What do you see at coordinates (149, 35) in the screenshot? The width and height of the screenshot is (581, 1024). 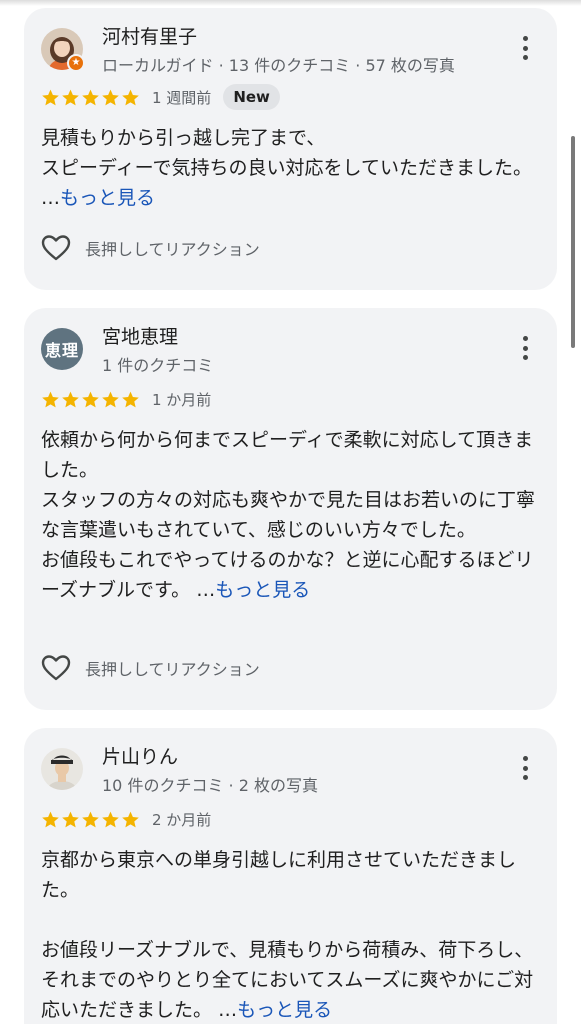 I see `reviewer-name: 河村有里子` at bounding box center [149, 35].